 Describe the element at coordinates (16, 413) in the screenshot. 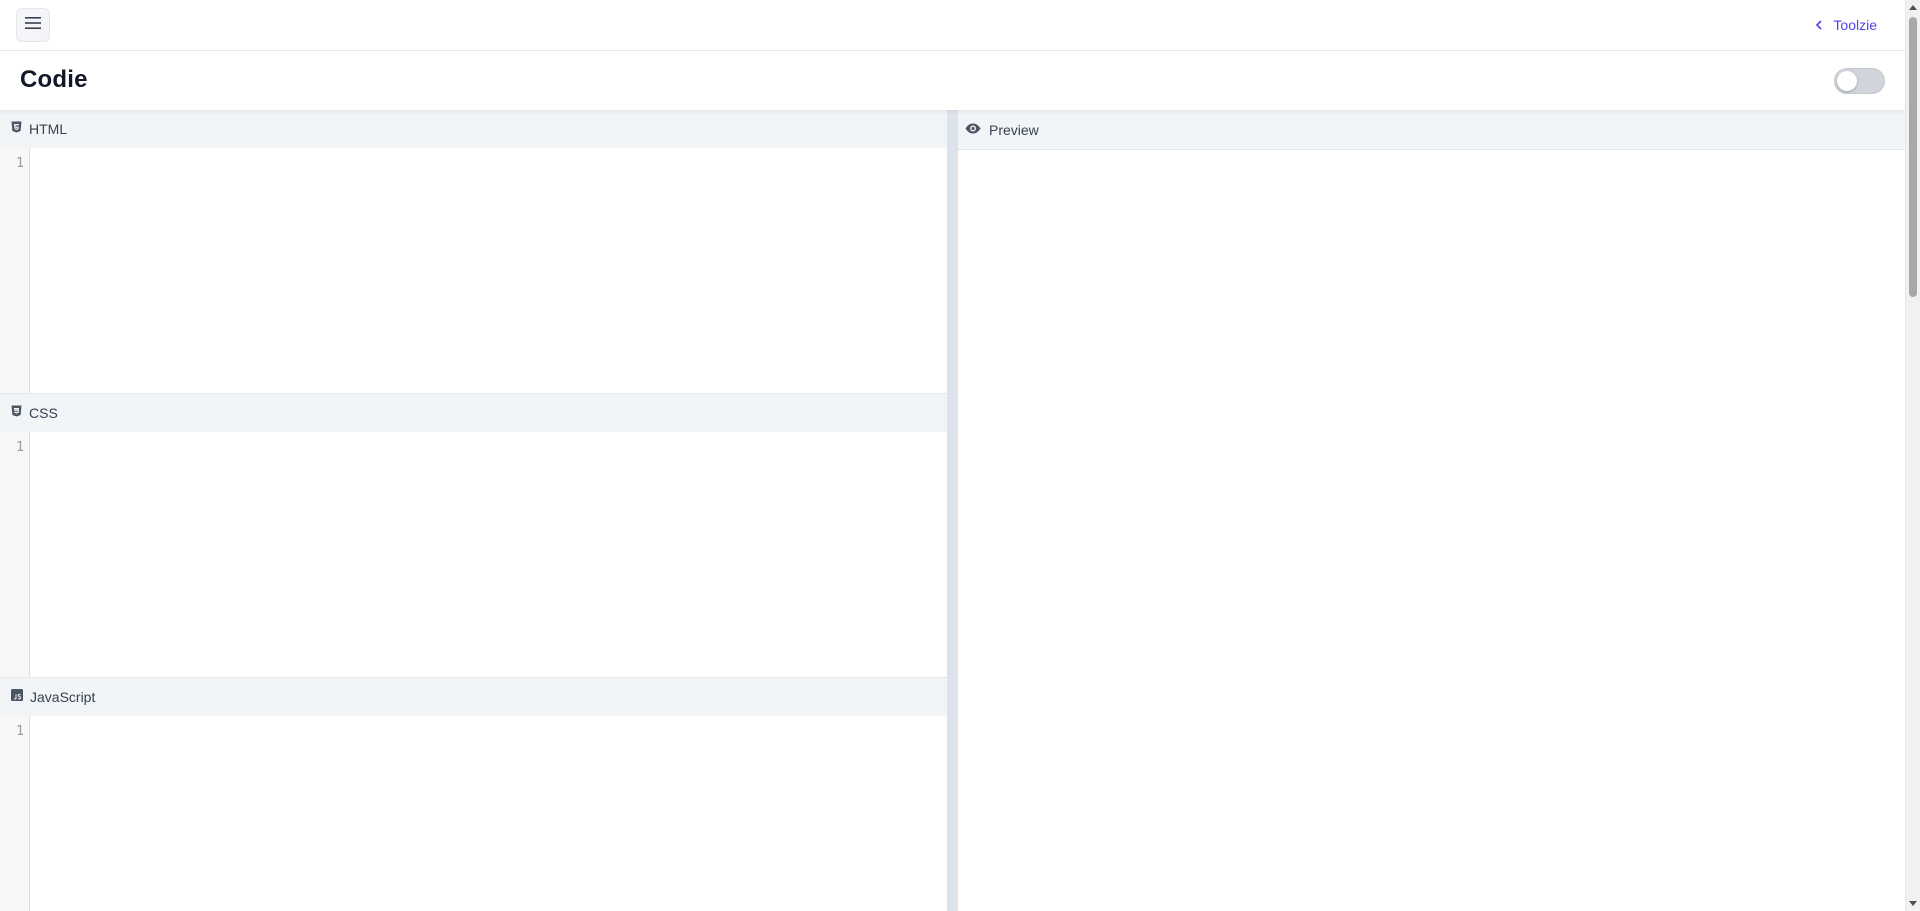

I see `css3-icon` at that location.